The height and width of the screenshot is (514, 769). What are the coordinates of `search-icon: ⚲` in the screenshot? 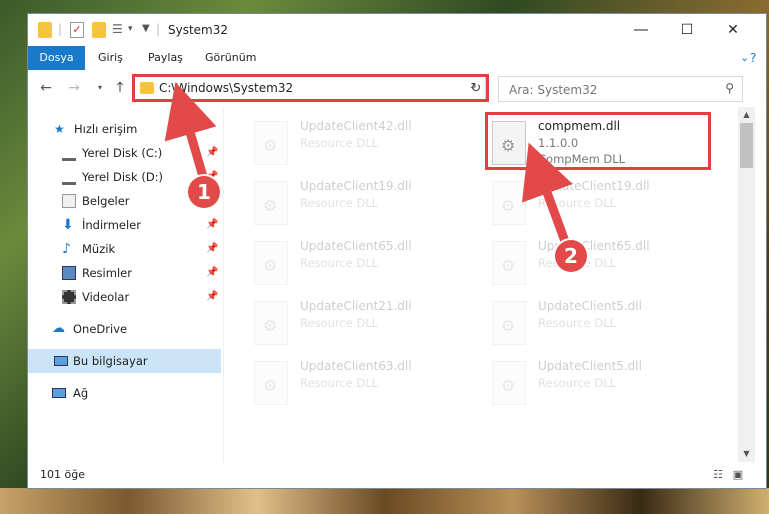 It's located at (729, 88).